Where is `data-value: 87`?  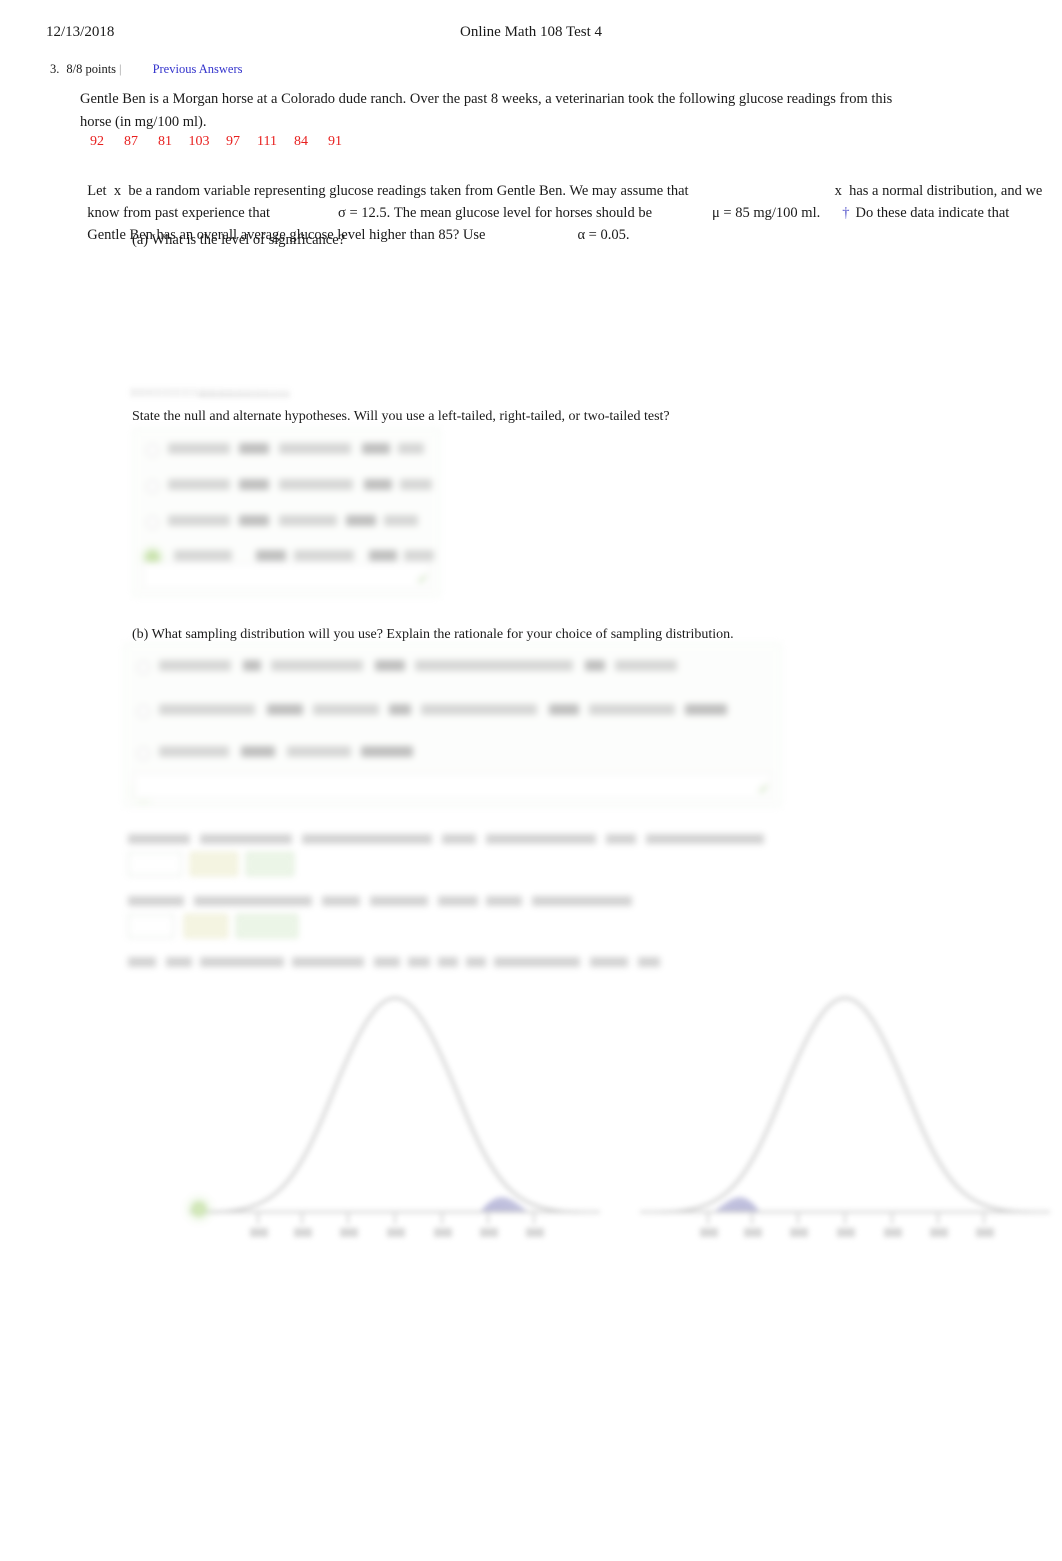
data-value: 87 is located at coordinates (131, 141).